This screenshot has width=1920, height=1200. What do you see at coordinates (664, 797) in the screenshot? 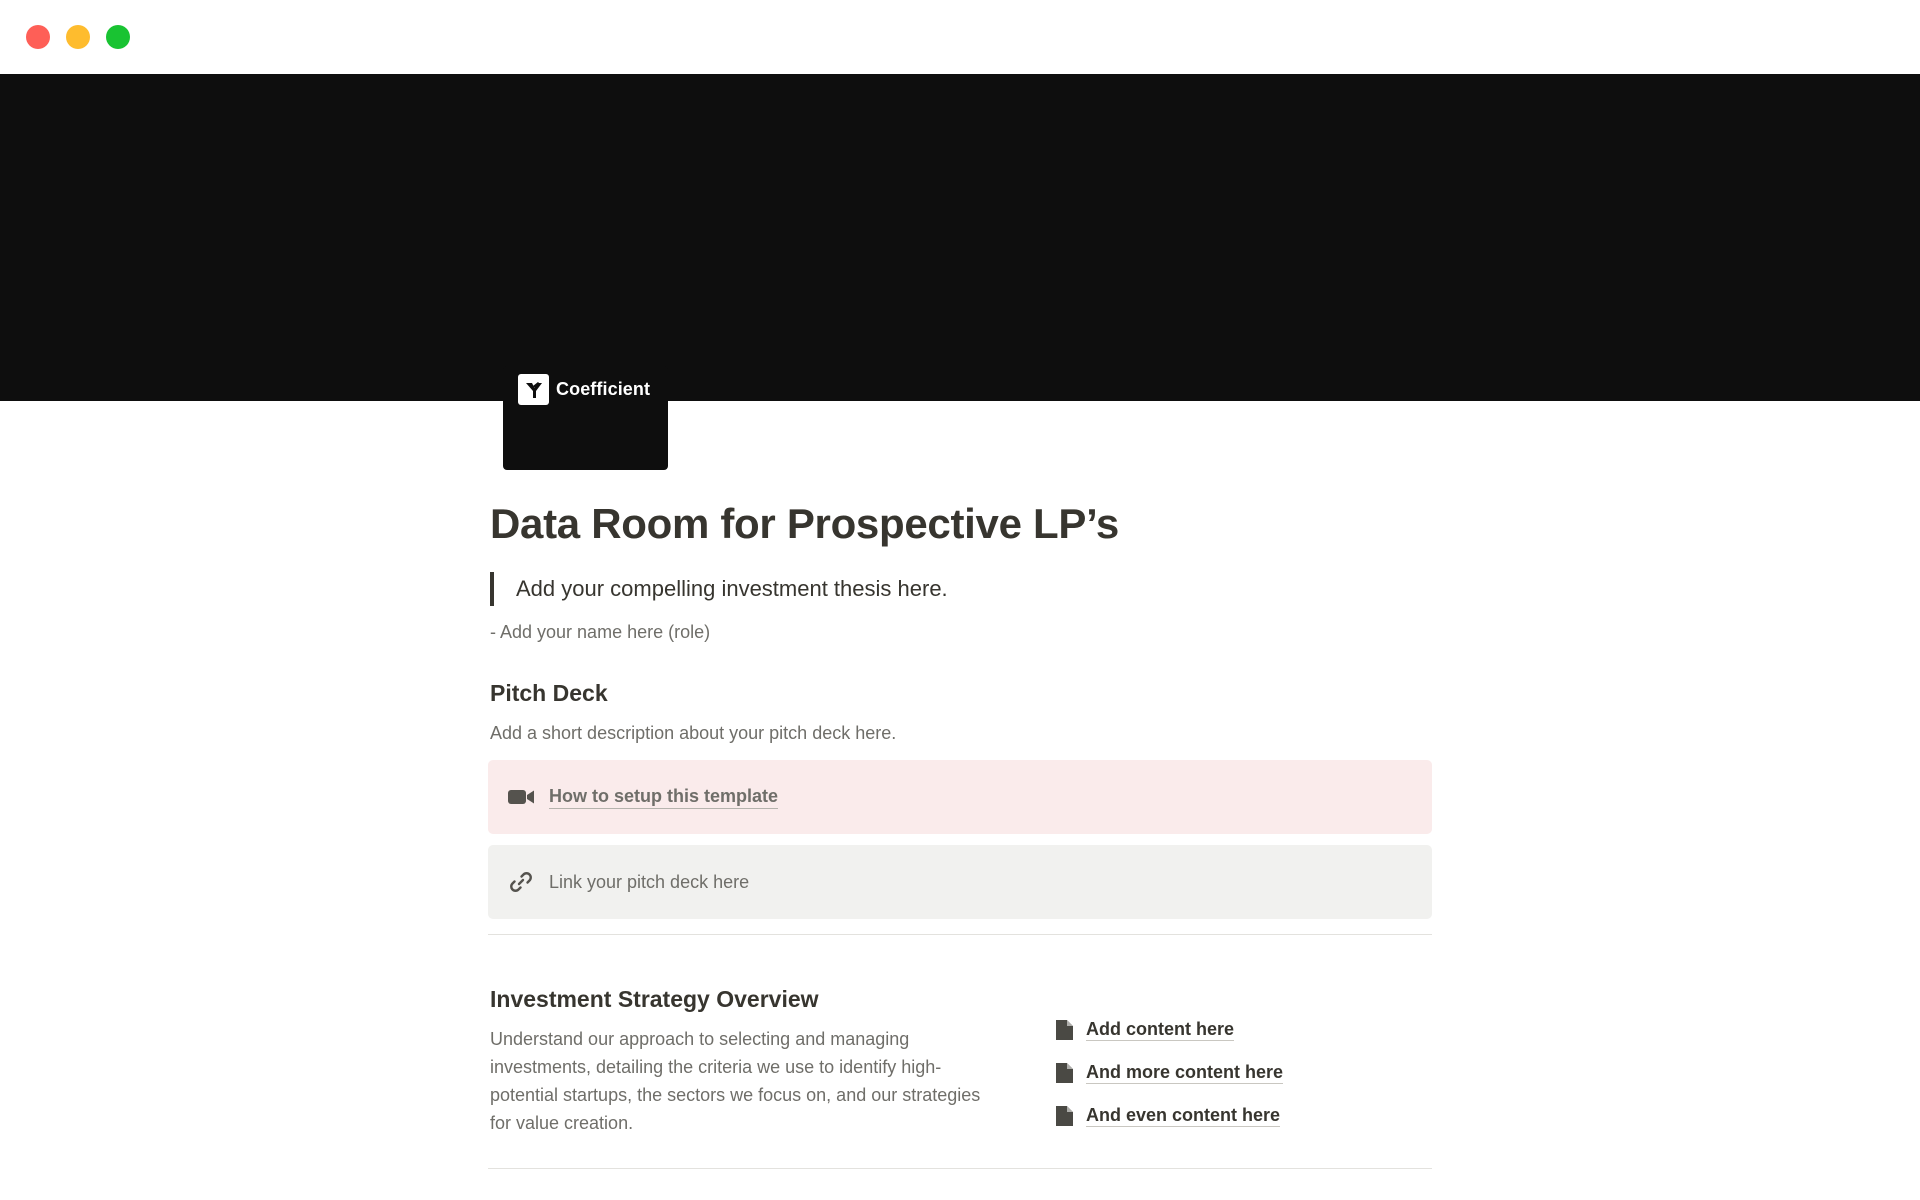
I see `setup-template-link: How to setup this template` at bounding box center [664, 797].